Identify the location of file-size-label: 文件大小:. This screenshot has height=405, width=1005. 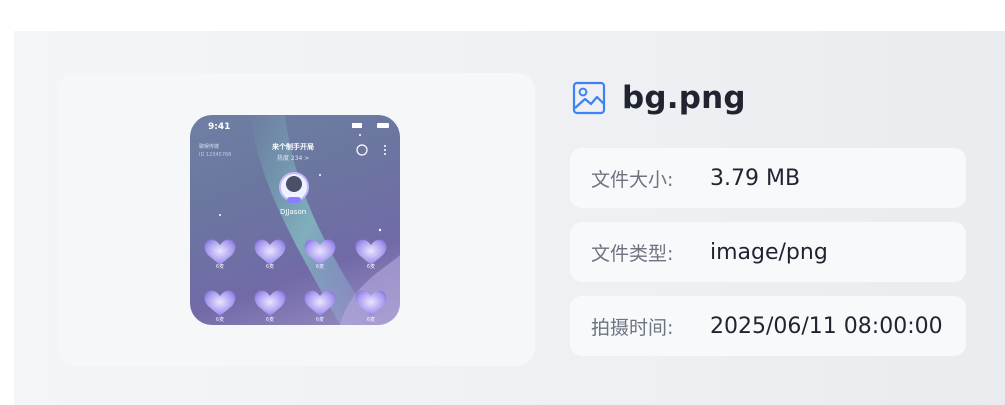
(632, 179).